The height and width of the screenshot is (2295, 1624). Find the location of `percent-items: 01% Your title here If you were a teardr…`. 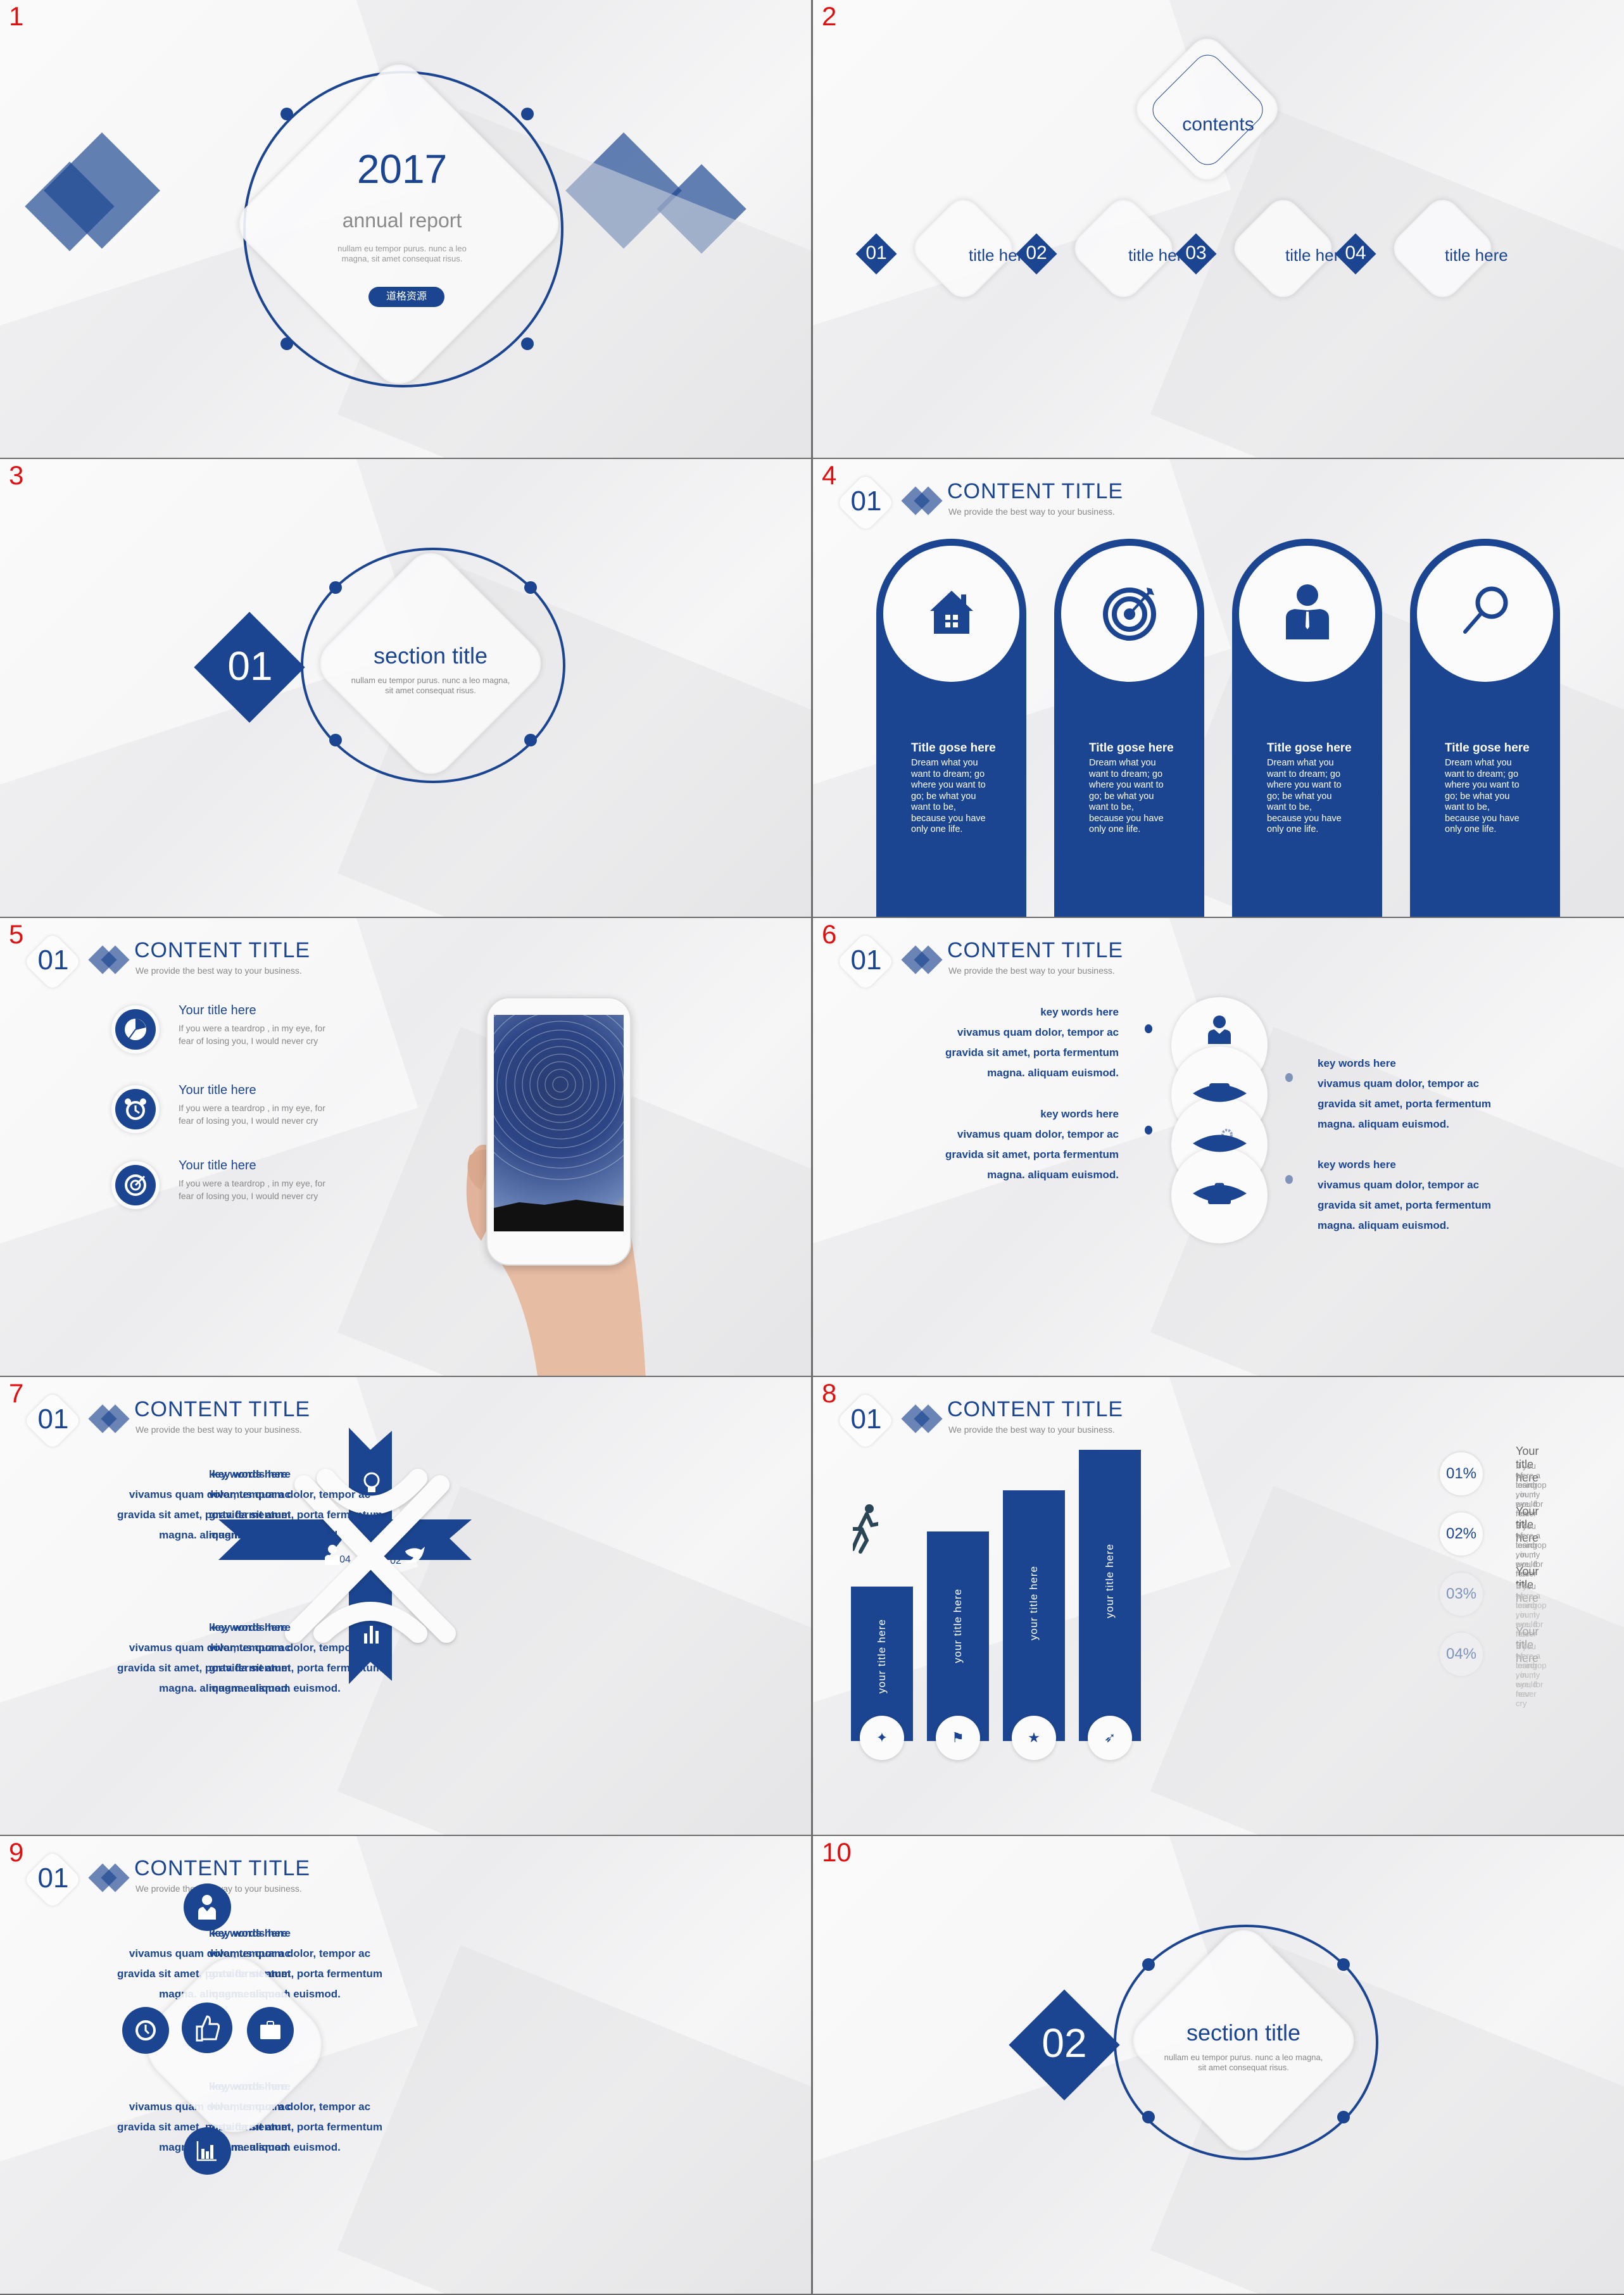

percent-items: 01% Your title here If you were a teardr… is located at coordinates (1433, 1606).